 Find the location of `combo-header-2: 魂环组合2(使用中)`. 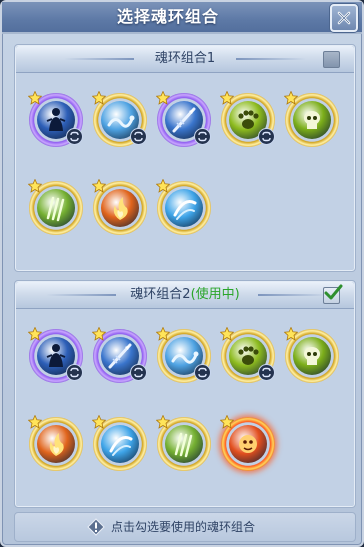

combo-header-2: 魂环组合2(使用中) is located at coordinates (185, 295).